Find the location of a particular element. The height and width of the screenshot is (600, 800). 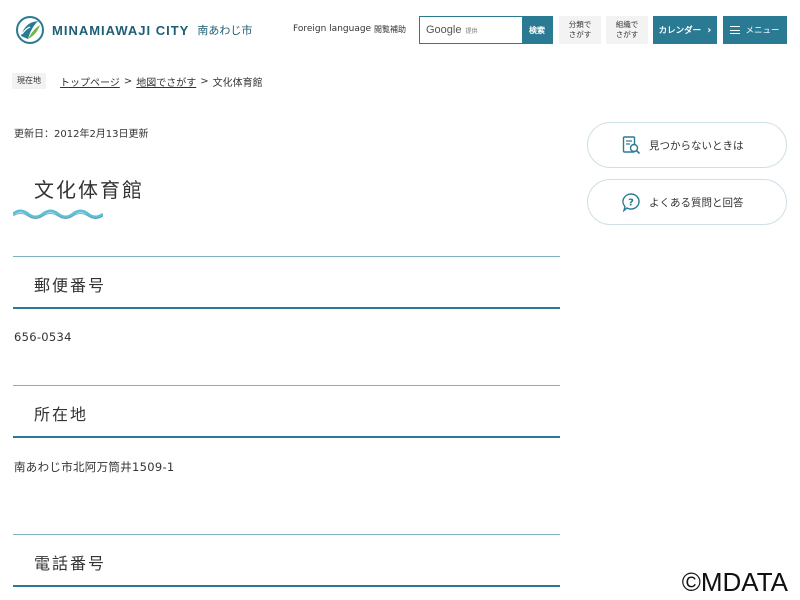

search-input: Google 提供 is located at coordinates (471, 30).